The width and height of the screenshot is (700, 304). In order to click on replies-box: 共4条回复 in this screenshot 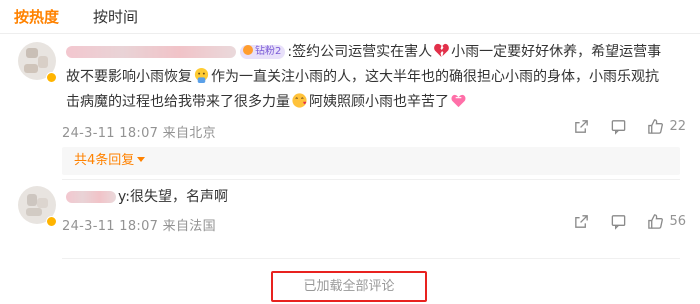, I will do `click(371, 161)`.